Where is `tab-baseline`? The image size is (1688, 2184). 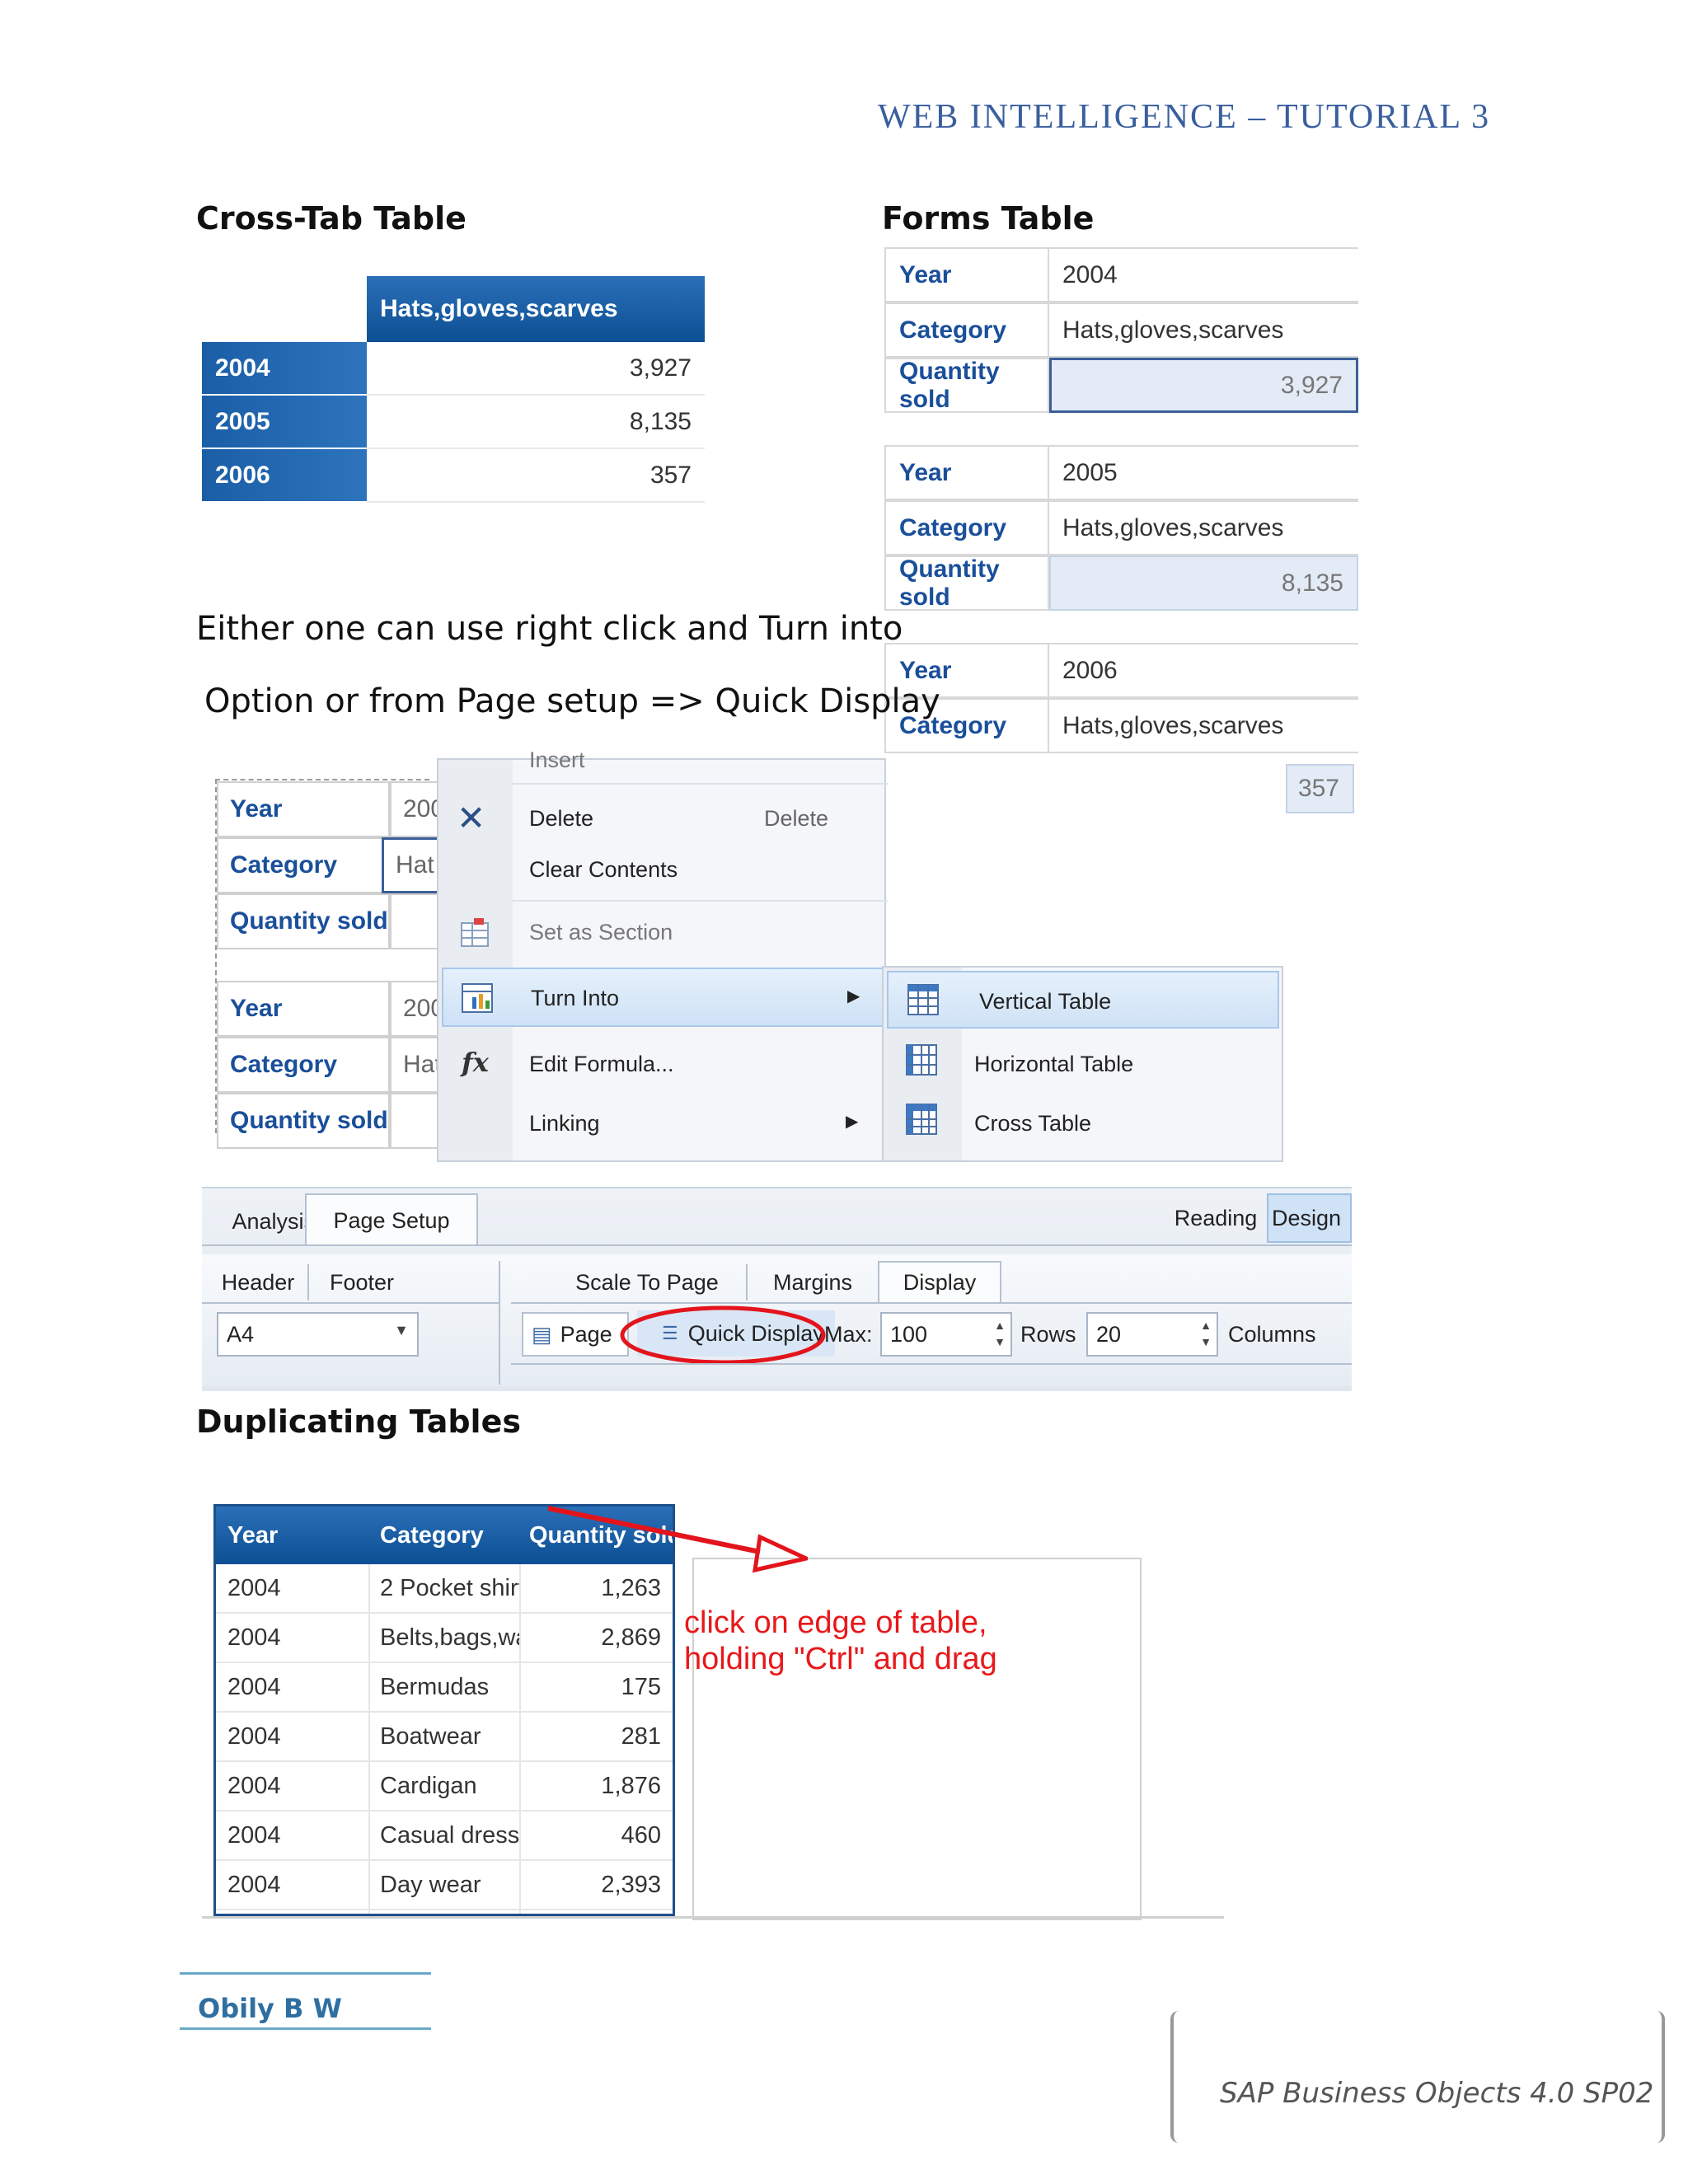
tab-baseline is located at coordinates (777, 1245).